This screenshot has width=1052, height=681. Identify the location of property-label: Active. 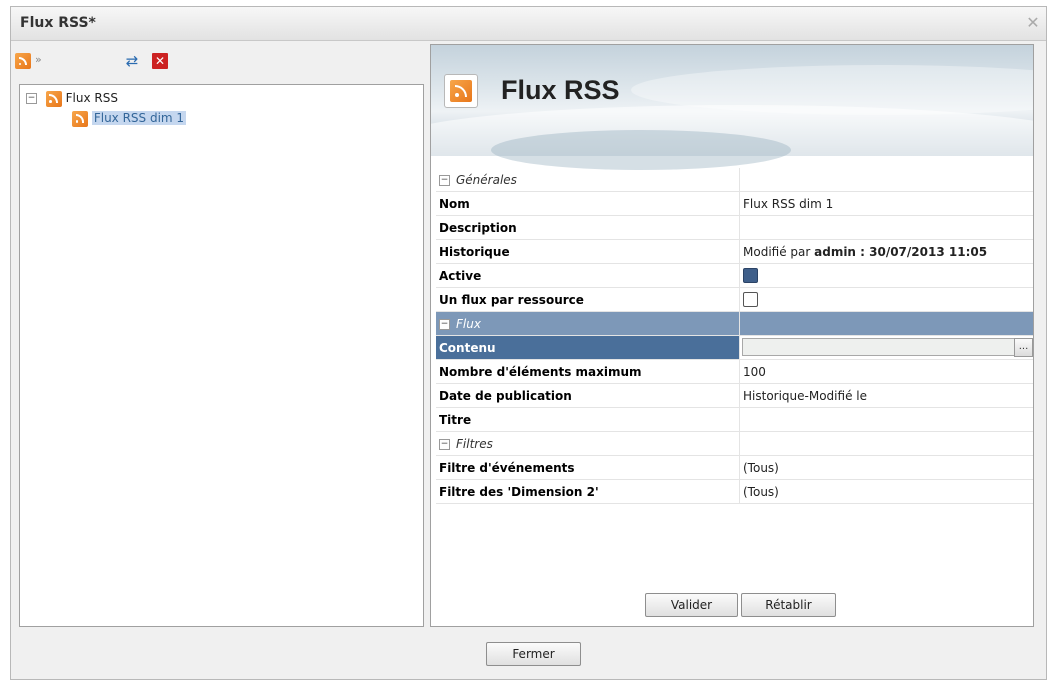
(588, 275).